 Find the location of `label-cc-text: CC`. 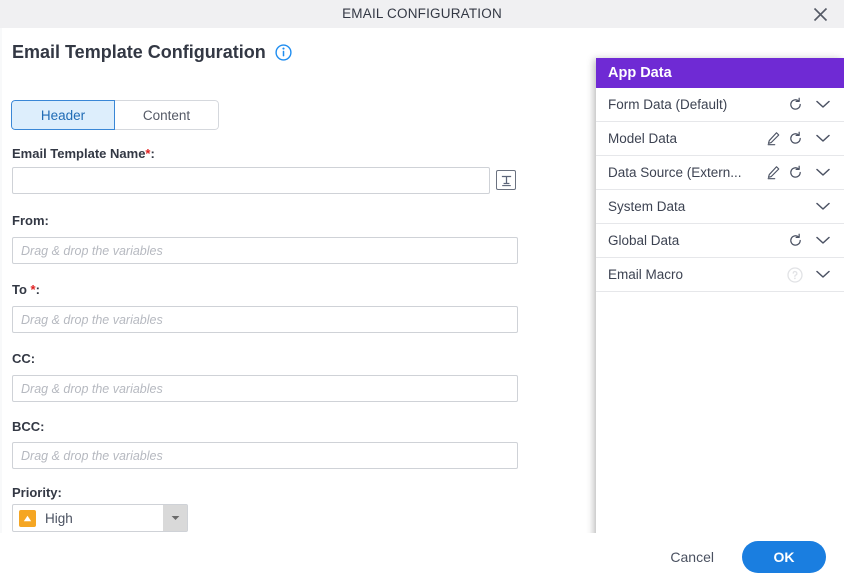

label-cc-text: CC is located at coordinates (21, 358).